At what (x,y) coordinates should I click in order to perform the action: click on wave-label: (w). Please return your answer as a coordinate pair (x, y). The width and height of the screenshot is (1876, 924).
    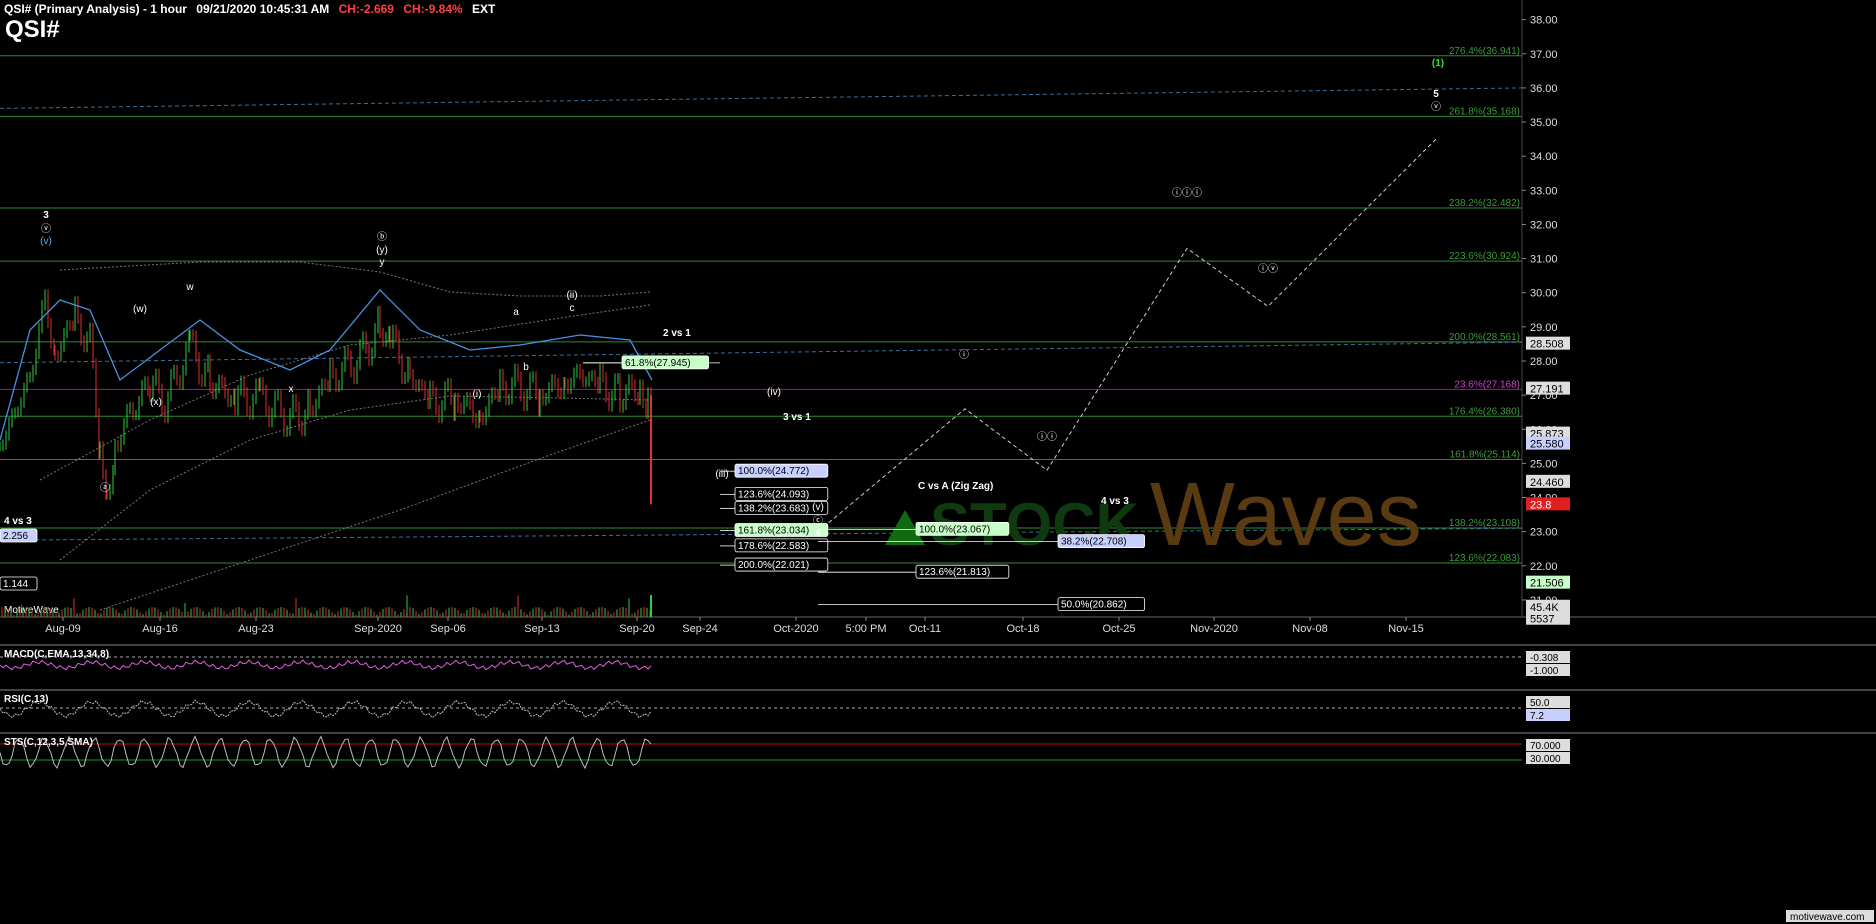
    Looking at the image, I should click on (140, 309).